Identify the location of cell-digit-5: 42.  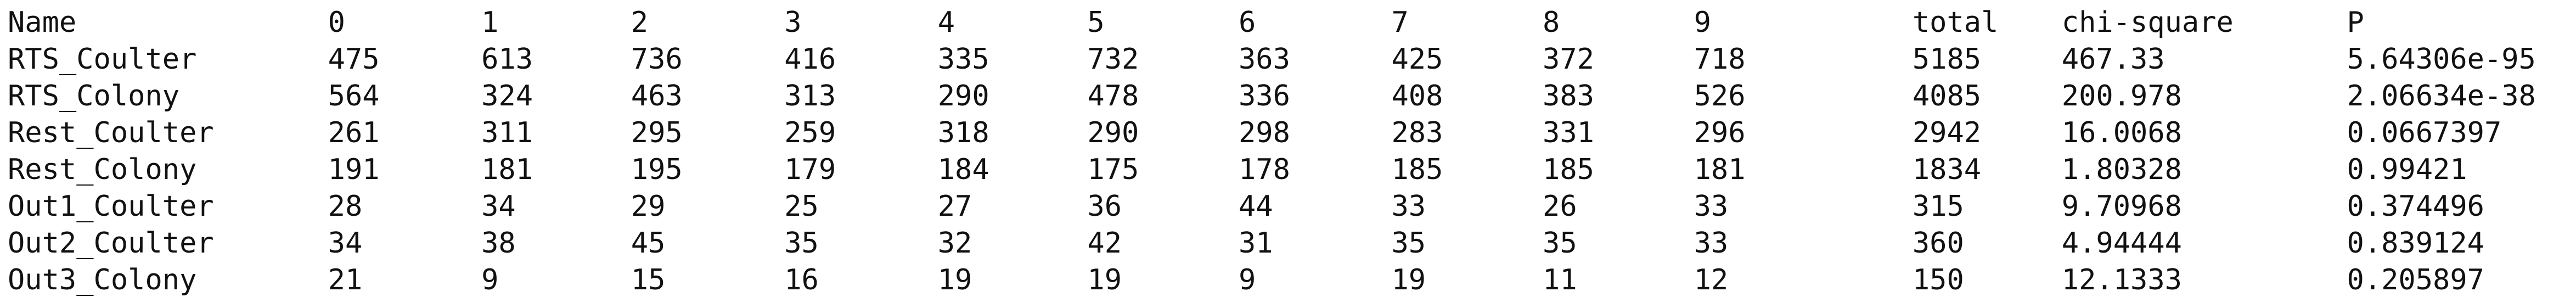
(1104, 243).